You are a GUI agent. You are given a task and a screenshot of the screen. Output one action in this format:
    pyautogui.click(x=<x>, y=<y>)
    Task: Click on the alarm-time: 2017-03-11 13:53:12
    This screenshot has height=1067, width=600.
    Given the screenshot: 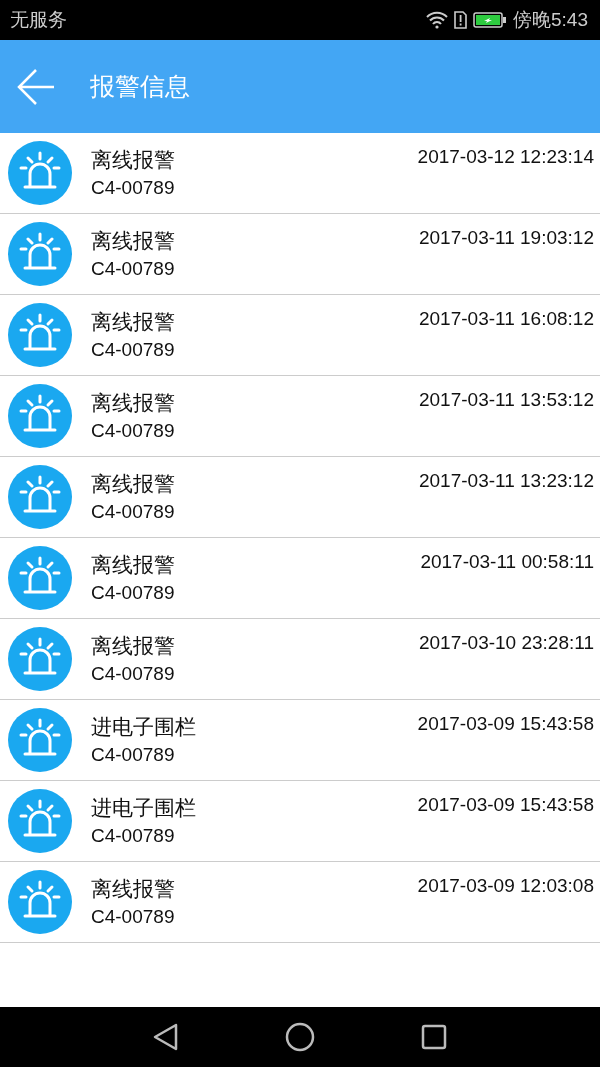 What is the action you would take?
    pyautogui.click(x=506, y=400)
    